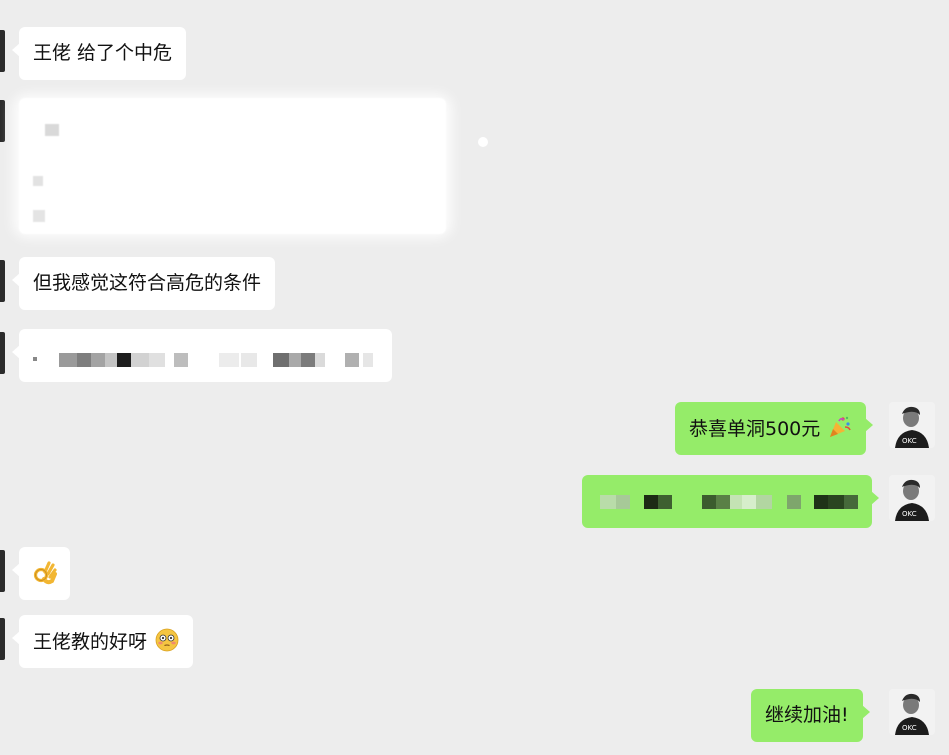  I want to click on message-text: 继续加油!, so click(807, 715).